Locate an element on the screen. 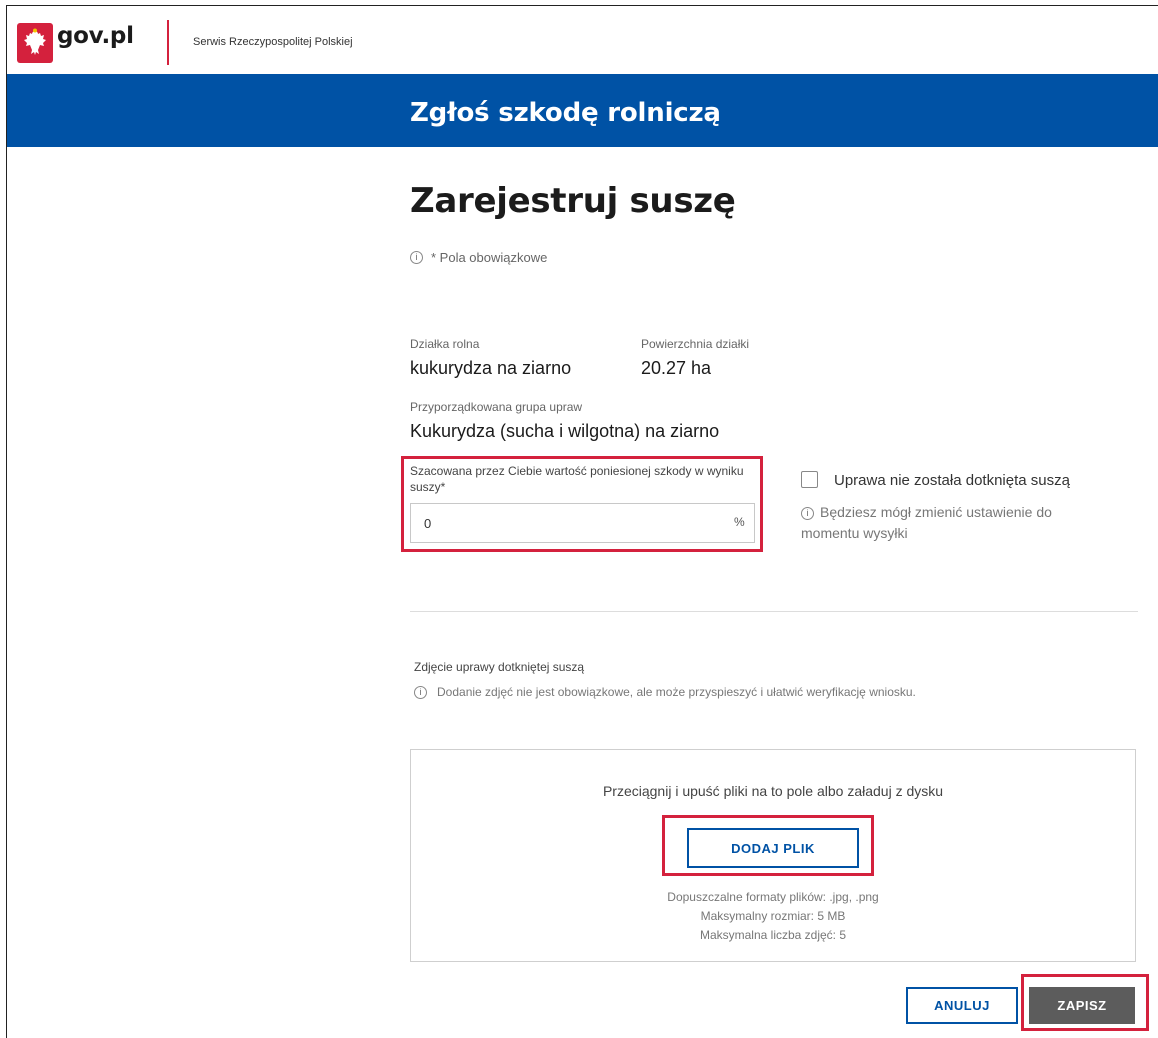 The image size is (1158, 1038). title-banner: Zgłoś szkodę rolniczą is located at coordinates (582, 110).